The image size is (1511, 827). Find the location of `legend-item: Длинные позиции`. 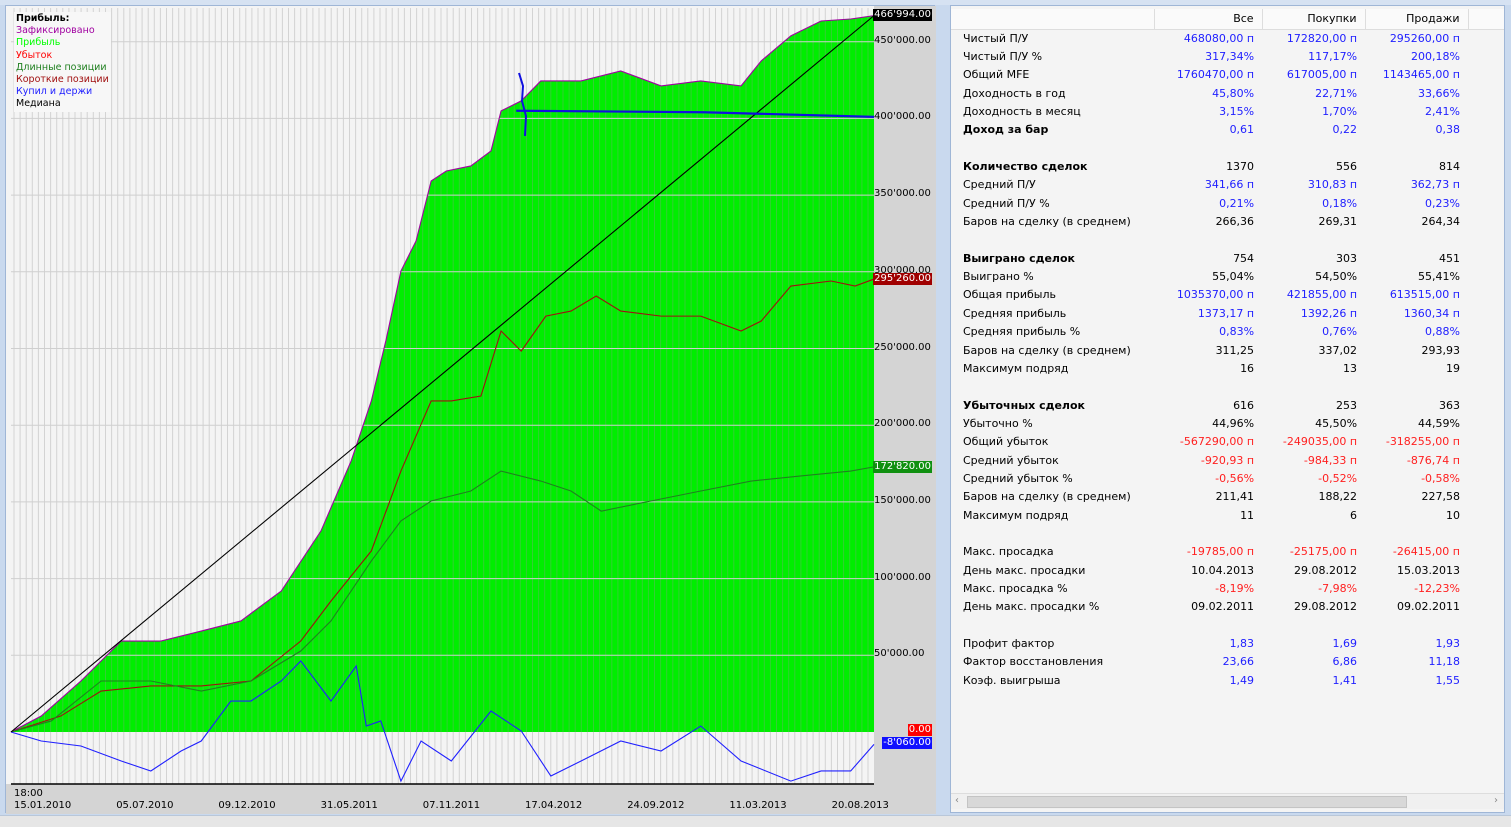

legend-item: Длинные позиции is located at coordinates (61, 67).